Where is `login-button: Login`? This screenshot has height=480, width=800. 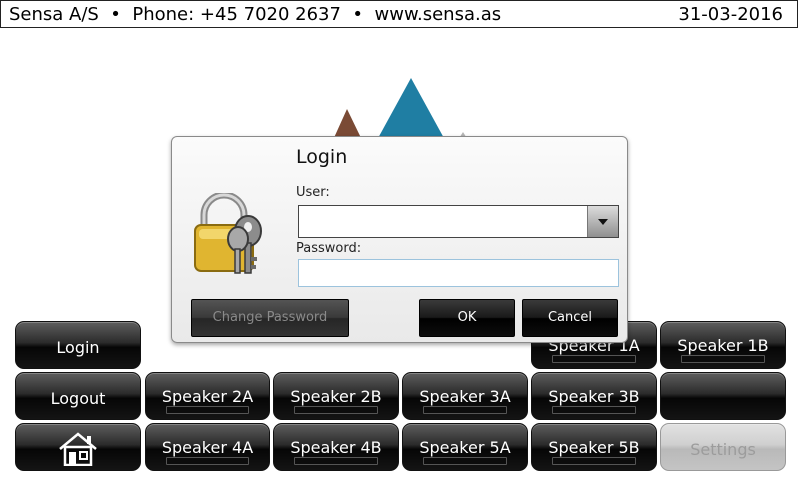
login-button: Login is located at coordinates (78, 345).